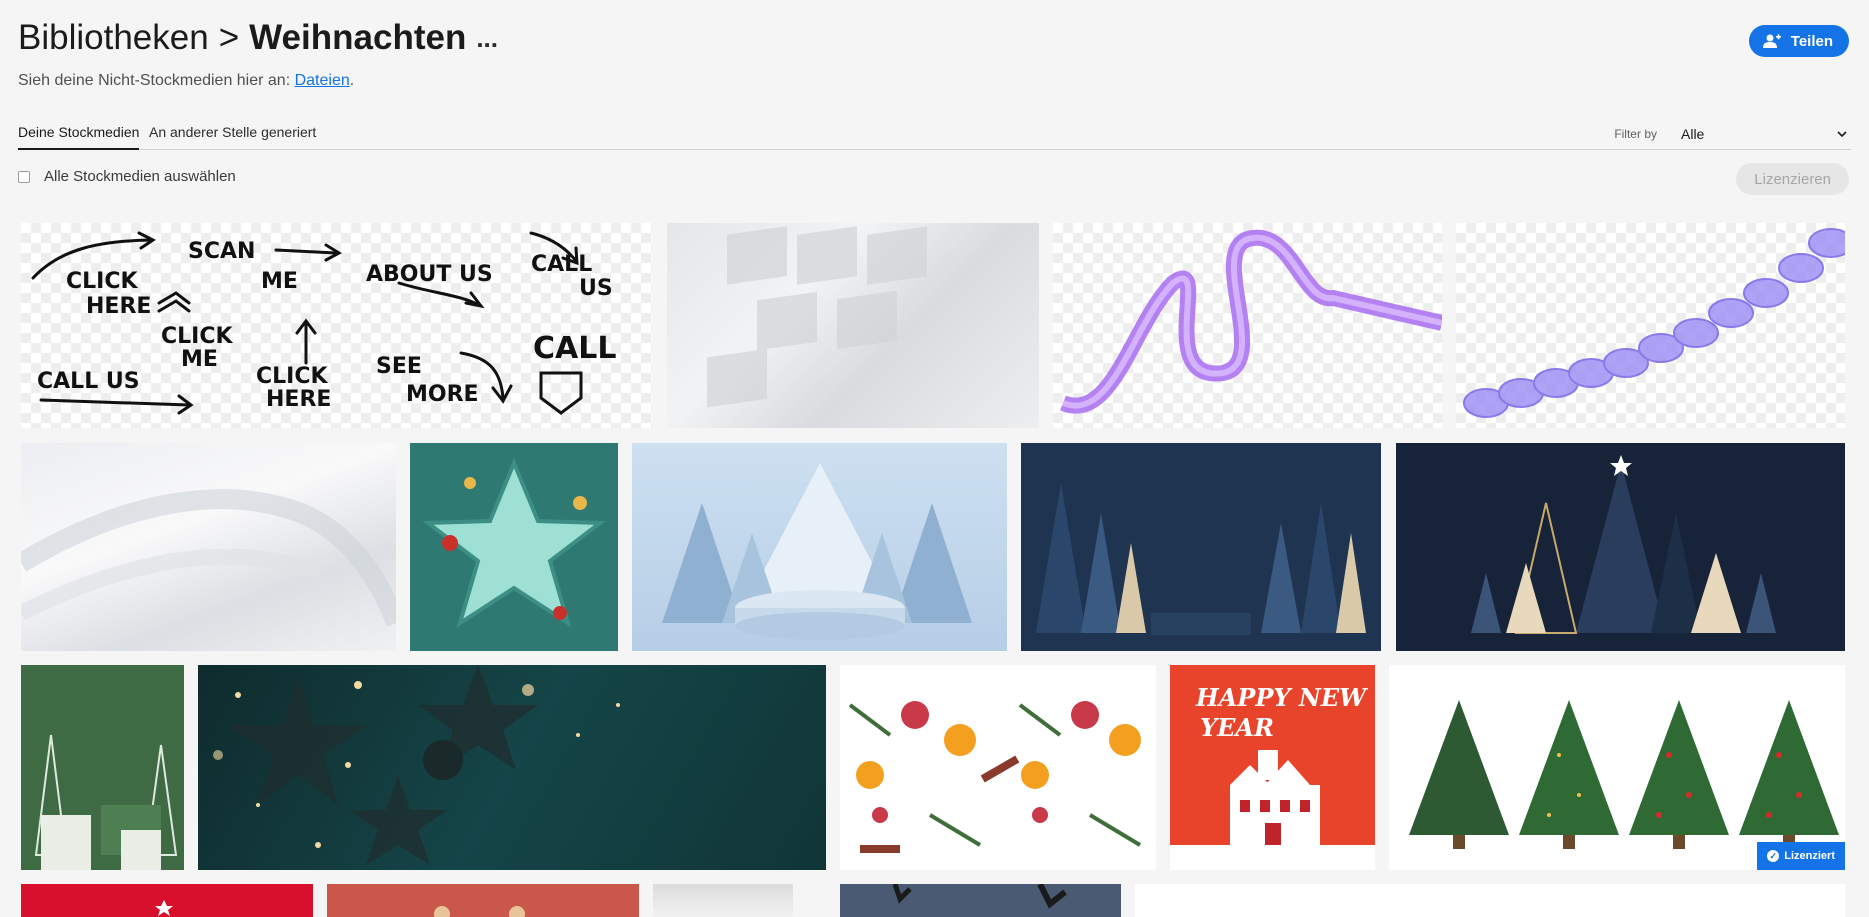 The image size is (1869, 917). I want to click on houses-image, so click(1272, 810).